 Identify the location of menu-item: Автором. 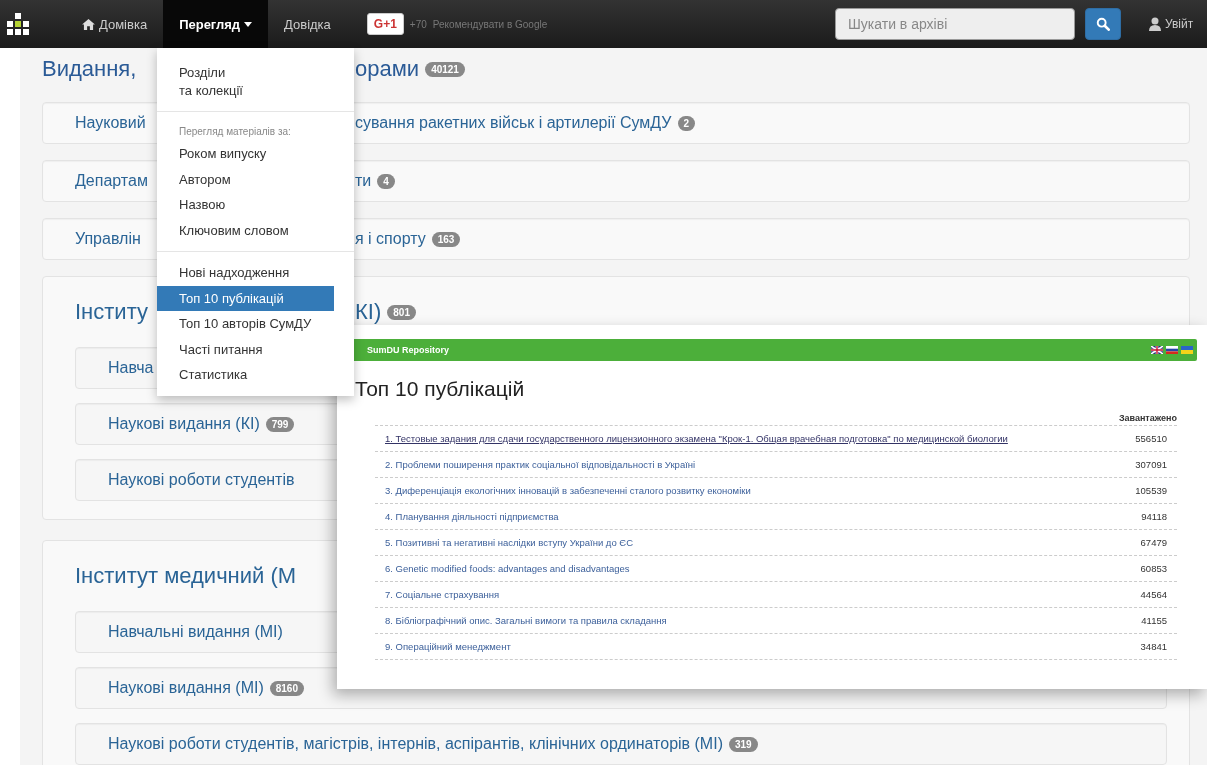
(255, 179).